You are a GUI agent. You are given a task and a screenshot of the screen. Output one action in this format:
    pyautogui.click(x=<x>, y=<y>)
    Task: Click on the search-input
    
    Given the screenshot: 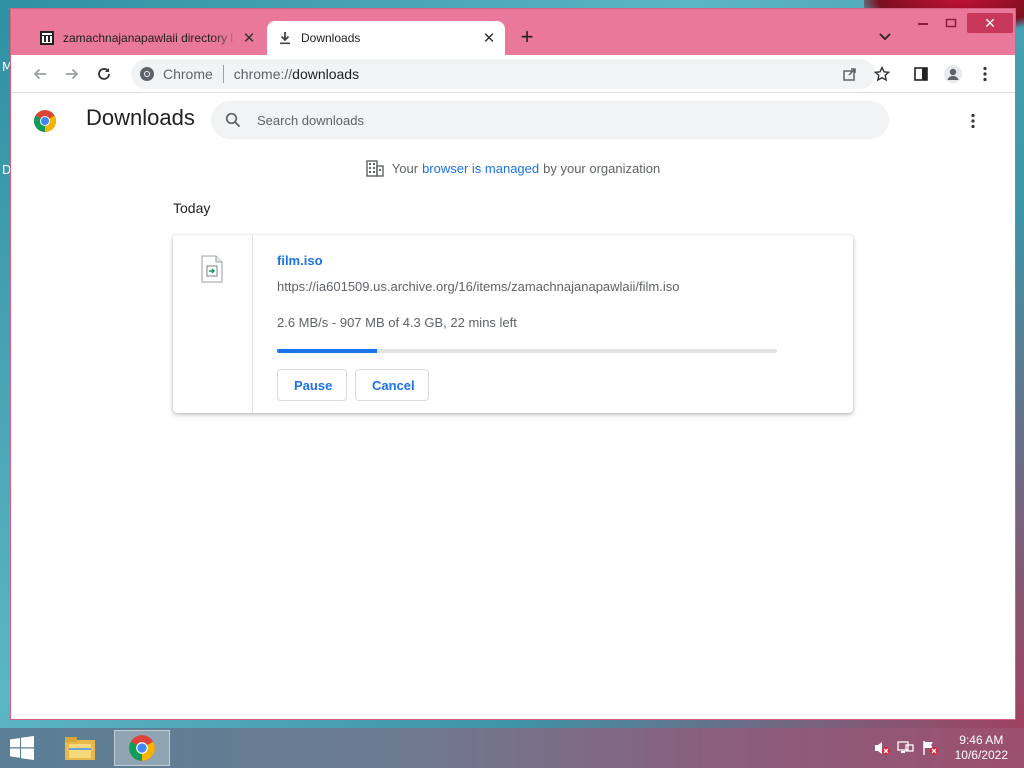 What is the action you would take?
    pyautogui.click(x=537, y=120)
    